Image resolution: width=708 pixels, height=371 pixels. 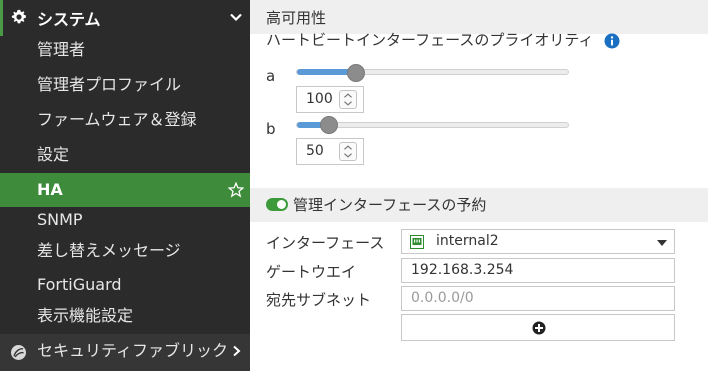 What do you see at coordinates (53, 154) in the screenshot?
I see `sidebar-item-label: 設定` at bounding box center [53, 154].